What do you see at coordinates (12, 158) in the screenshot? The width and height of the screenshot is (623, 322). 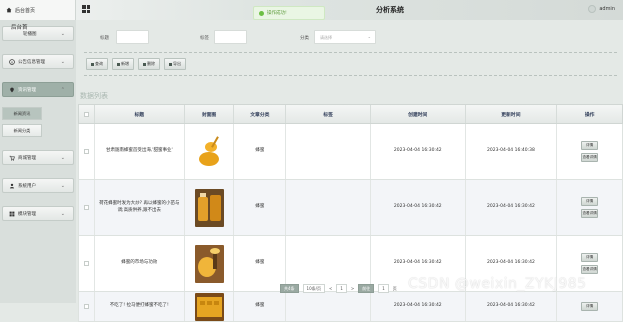 I see `cart-icon` at bounding box center [12, 158].